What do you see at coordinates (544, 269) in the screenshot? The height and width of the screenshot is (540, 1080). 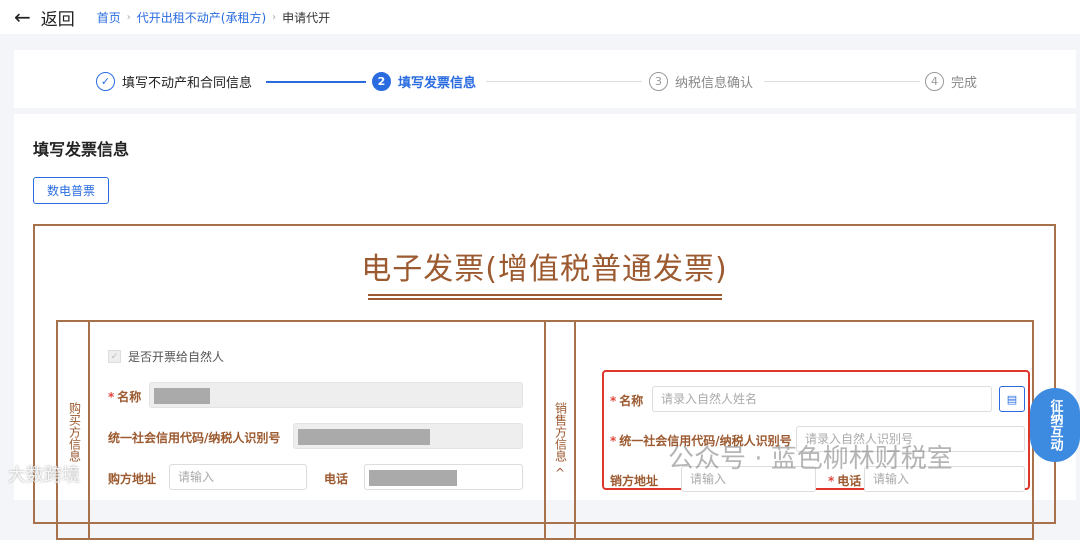 I see `invoice-title: 电子发票(增值税普通发票)` at bounding box center [544, 269].